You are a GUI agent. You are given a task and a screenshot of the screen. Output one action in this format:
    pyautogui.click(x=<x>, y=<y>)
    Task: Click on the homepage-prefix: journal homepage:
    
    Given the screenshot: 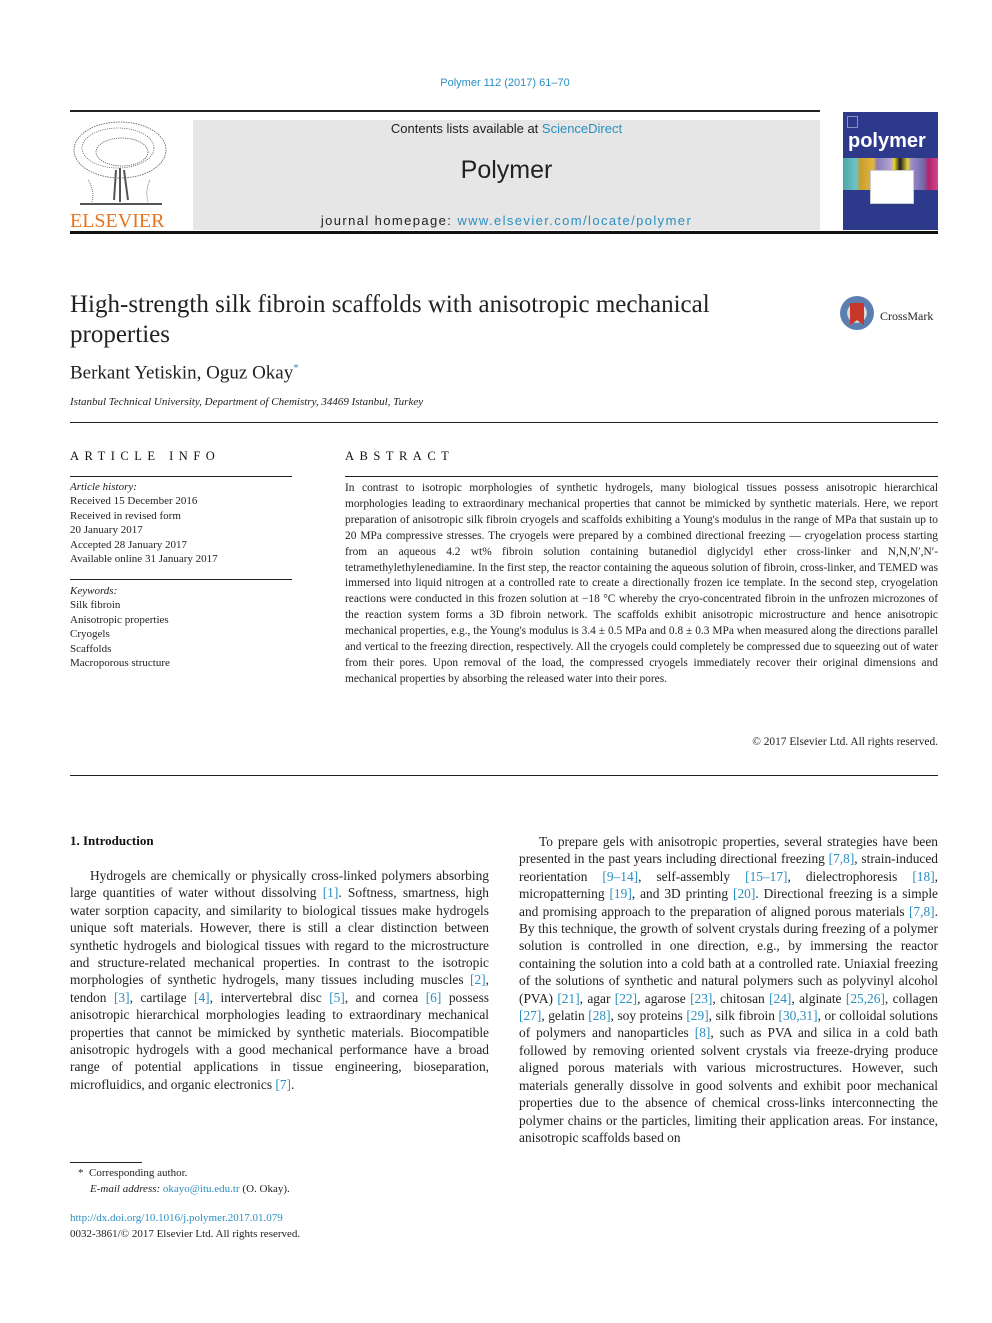 What is the action you would take?
    pyautogui.click(x=389, y=220)
    